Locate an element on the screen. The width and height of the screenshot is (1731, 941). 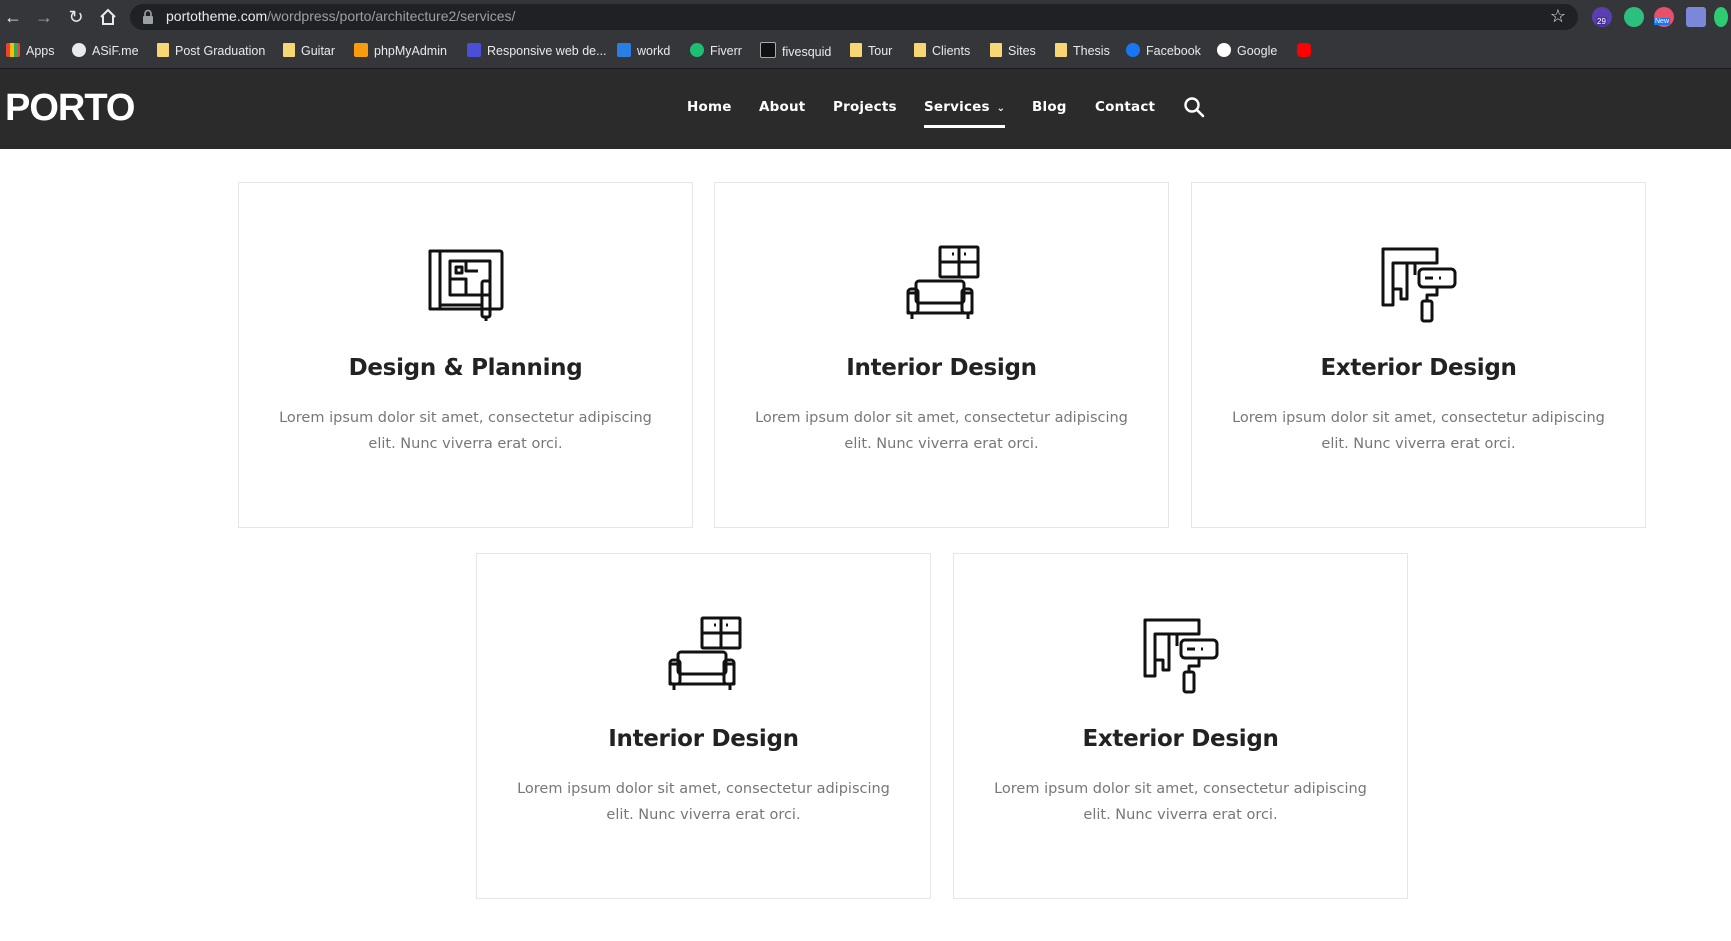
bookmark-sites: Sites is located at coordinates (1013, 51).